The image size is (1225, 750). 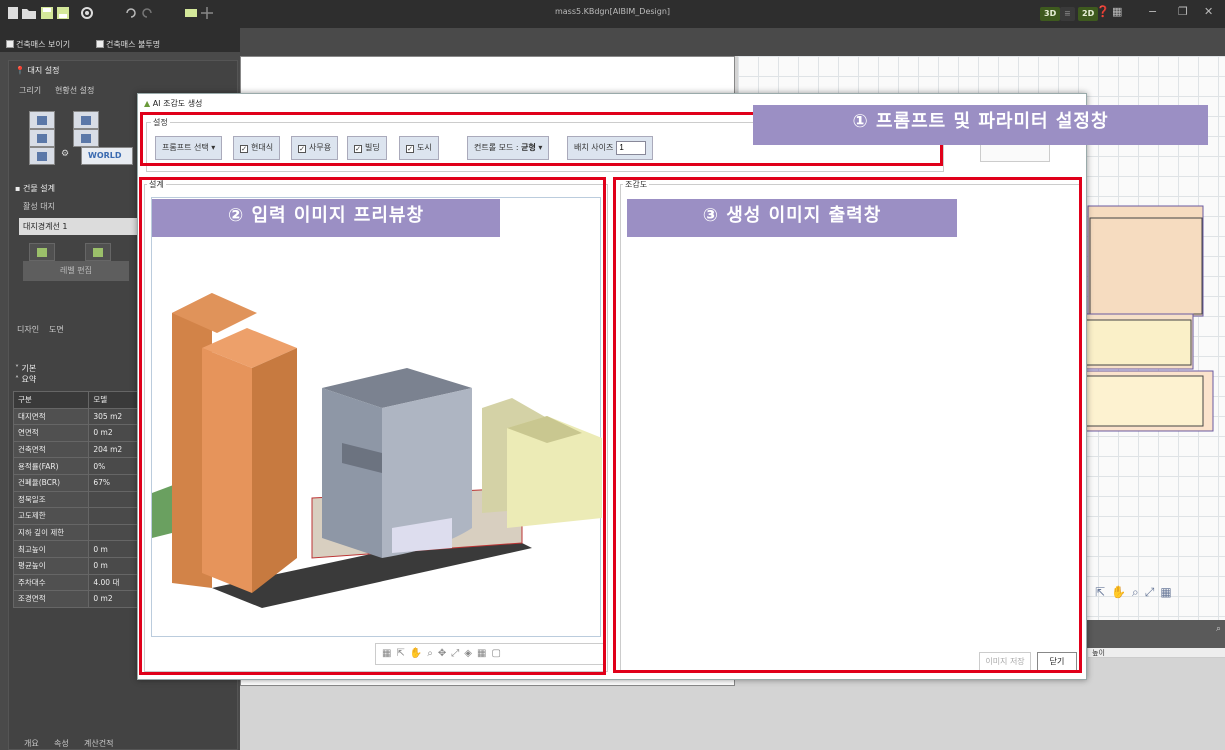 What do you see at coordinates (51, 516) in the screenshot?
I see `row-label: 고도제한` at bounding box center [51, 516].